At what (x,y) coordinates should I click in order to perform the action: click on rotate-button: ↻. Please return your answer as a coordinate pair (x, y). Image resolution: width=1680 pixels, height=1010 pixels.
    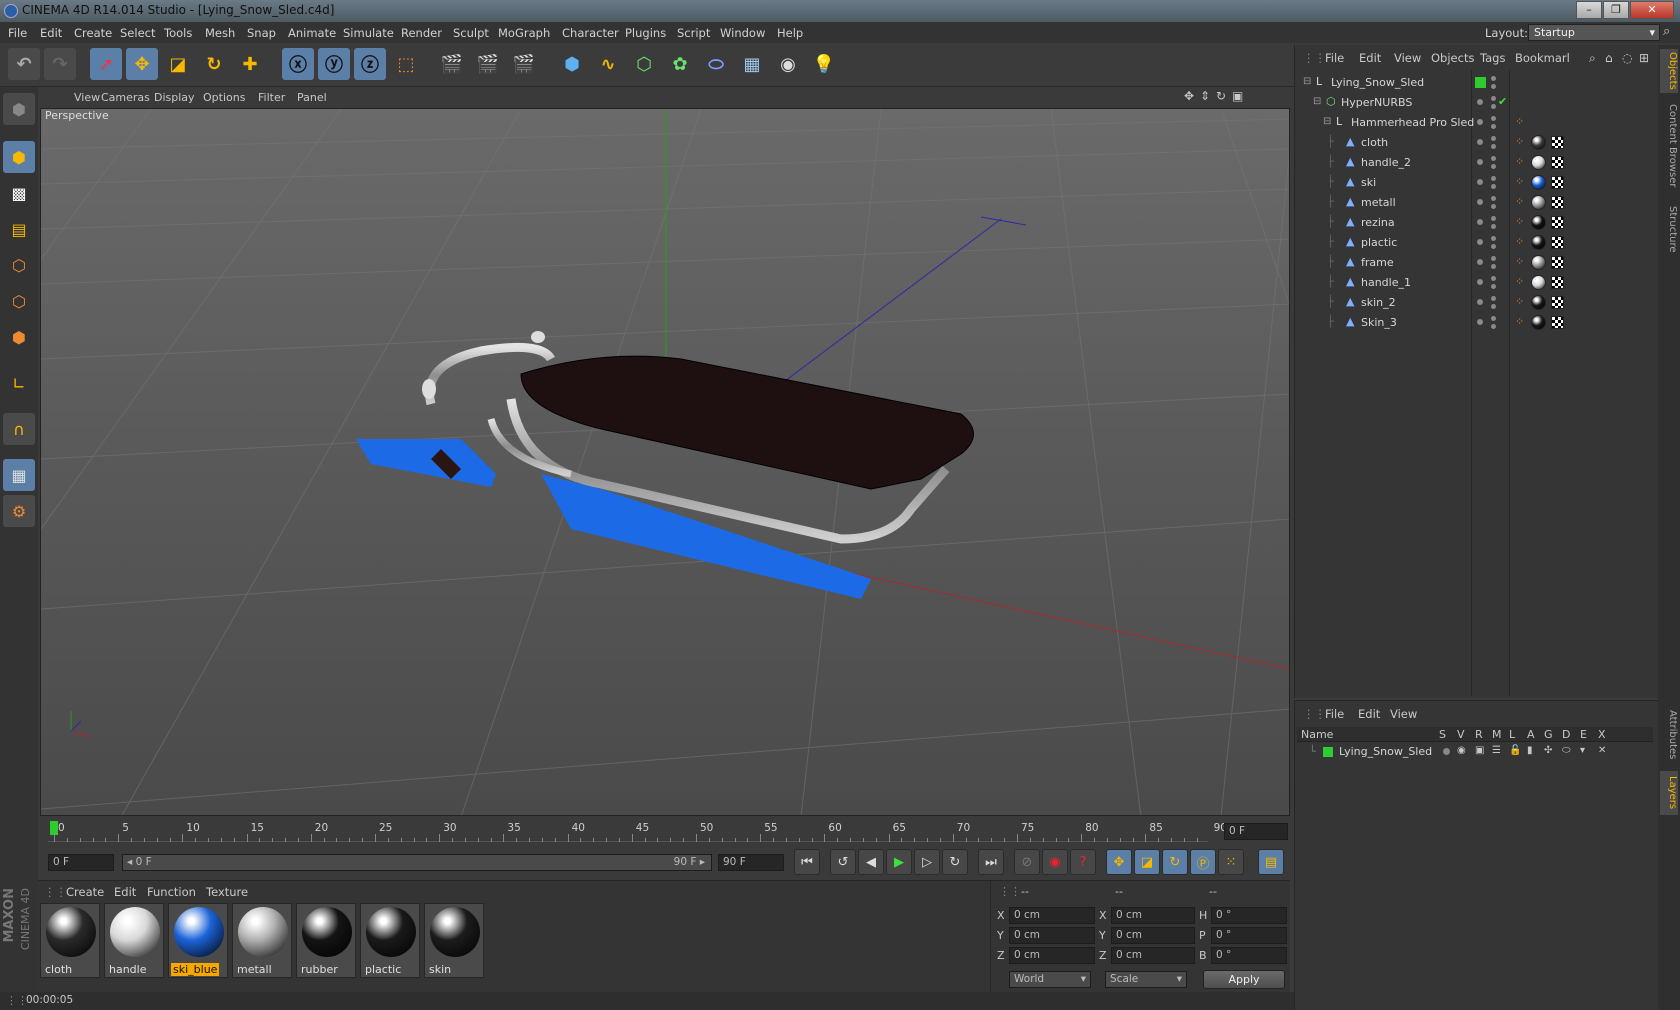
    Looking at the image, I should click on (214, 64).